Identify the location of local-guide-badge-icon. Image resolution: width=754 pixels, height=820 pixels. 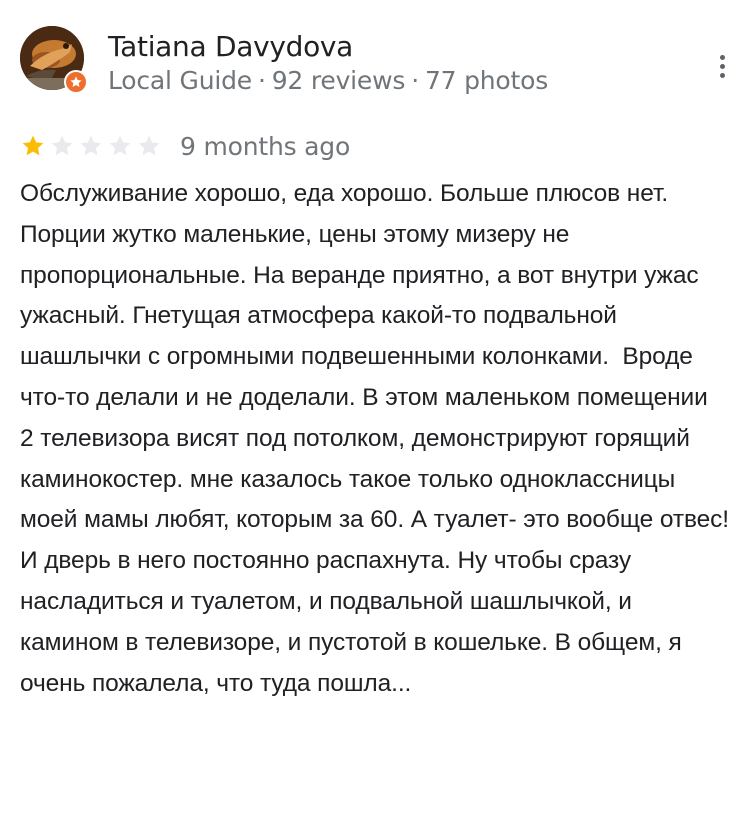
(76, 82).